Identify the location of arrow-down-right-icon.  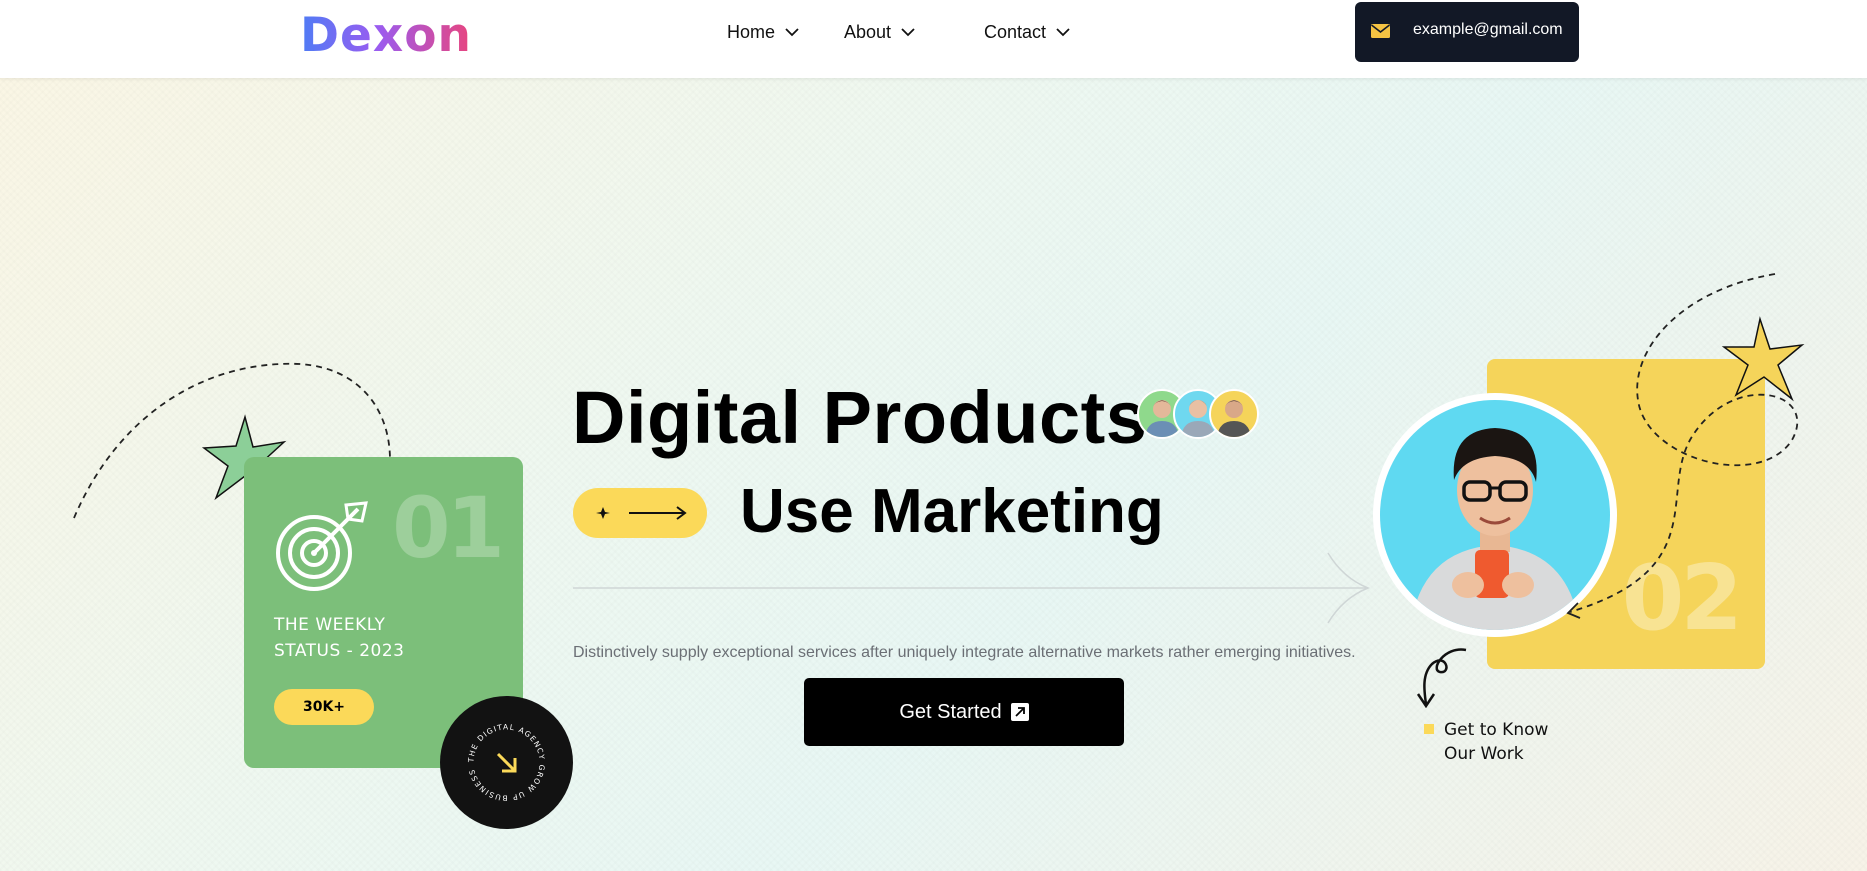
(506, 762).